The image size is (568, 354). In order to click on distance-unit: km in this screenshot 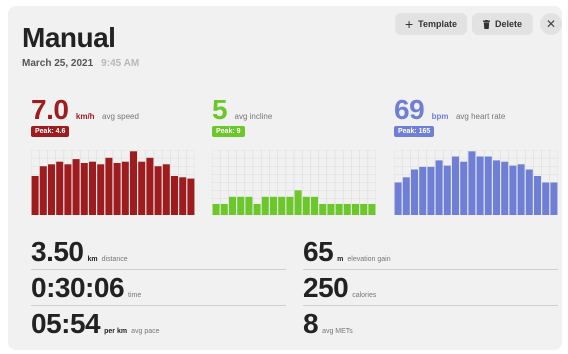, I will do `click(92, 259)`.